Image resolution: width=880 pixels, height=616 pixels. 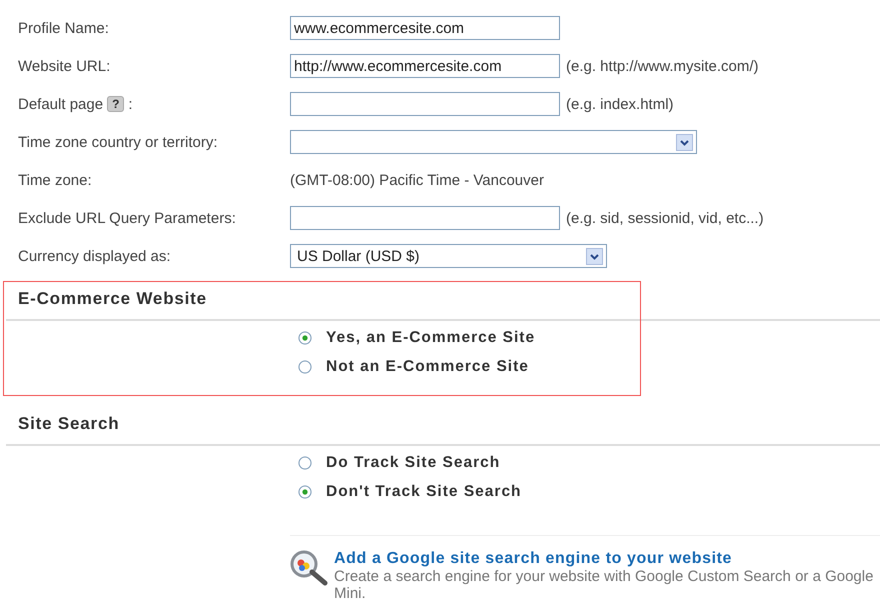 What do you see at coordinates (127, 218) in the screenshot?
I see `field-label: Exclude URL Query Parameters:` at bounding box center [127, 218].